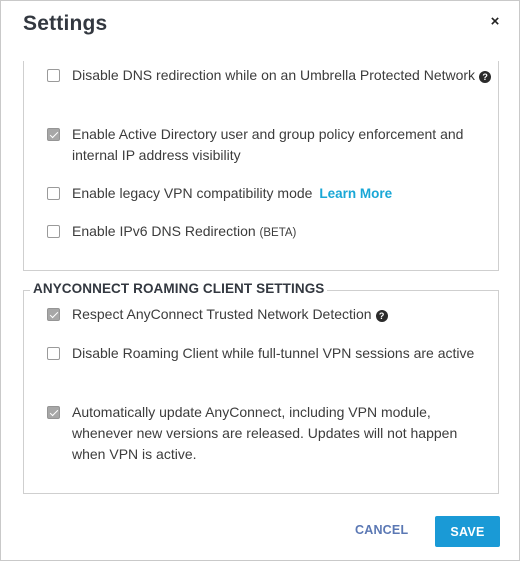  Describe the element at coordinates (192, 193) in the screenshot. I see `option-label: Enable legacy VPN compatibility mode` at that location.